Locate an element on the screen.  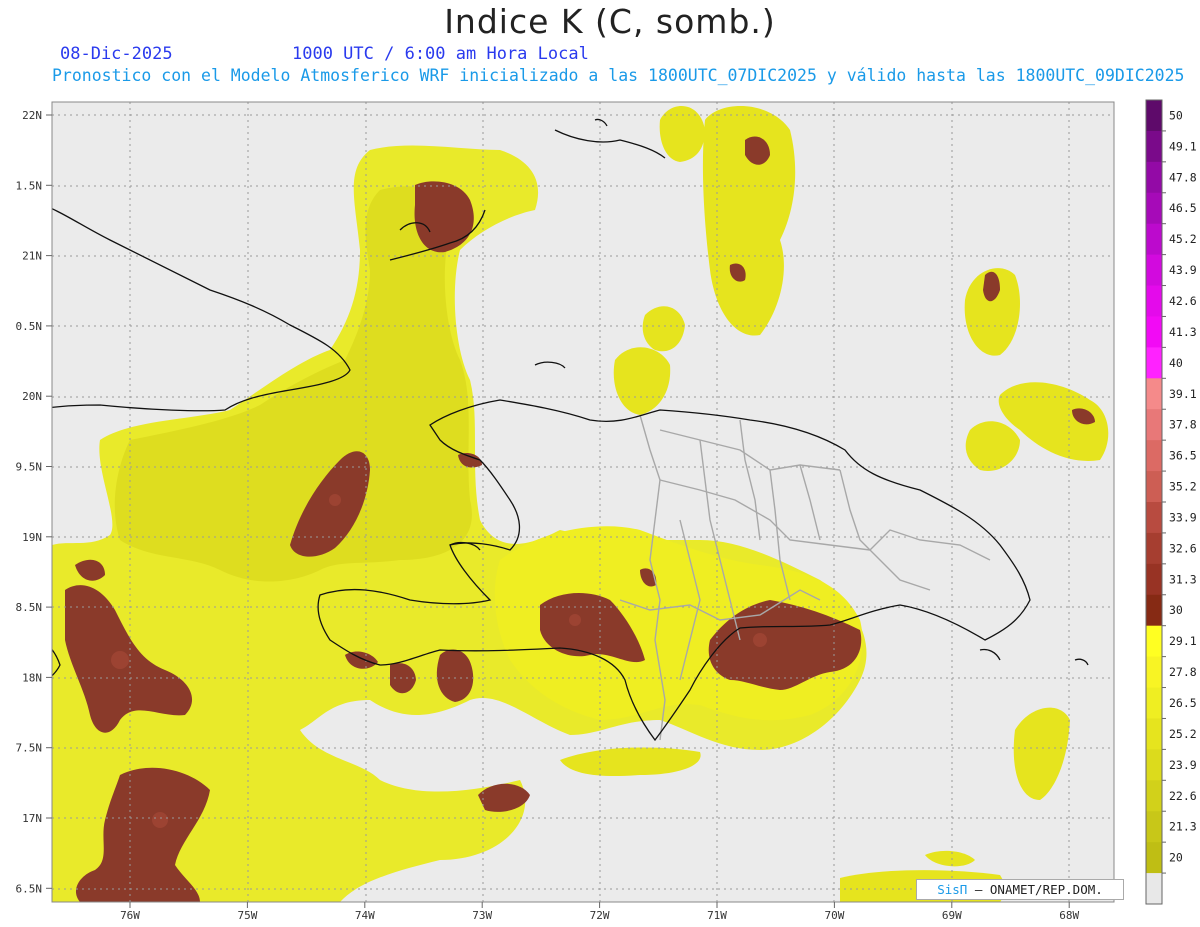
colorbar-label: 20 is located at coordinates (1176, 858).